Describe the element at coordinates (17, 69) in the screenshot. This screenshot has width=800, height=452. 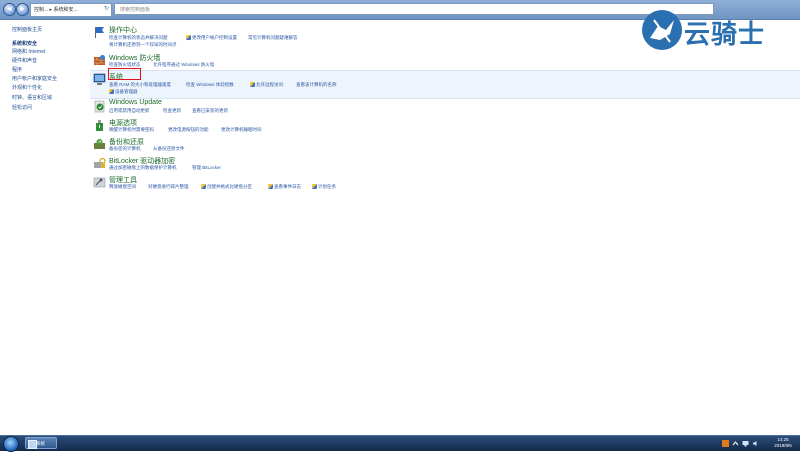
I see `sidebar-item-programs: 程序` at that location.